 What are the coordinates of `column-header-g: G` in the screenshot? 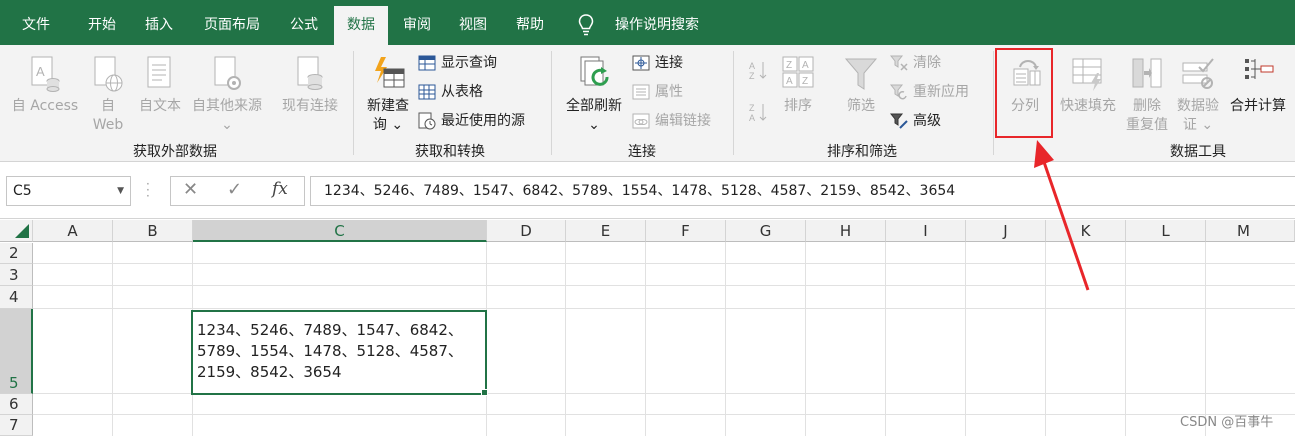 It's located at (766, 231).